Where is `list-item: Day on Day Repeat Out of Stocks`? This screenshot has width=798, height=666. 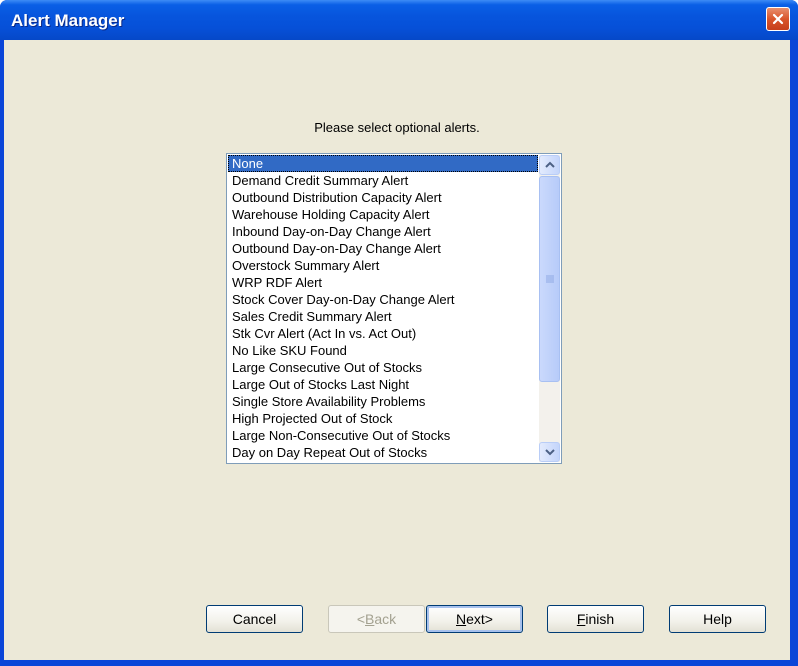 list-item: Day on Day Repeat Out of Stocks is located at coordinates (383, 452).